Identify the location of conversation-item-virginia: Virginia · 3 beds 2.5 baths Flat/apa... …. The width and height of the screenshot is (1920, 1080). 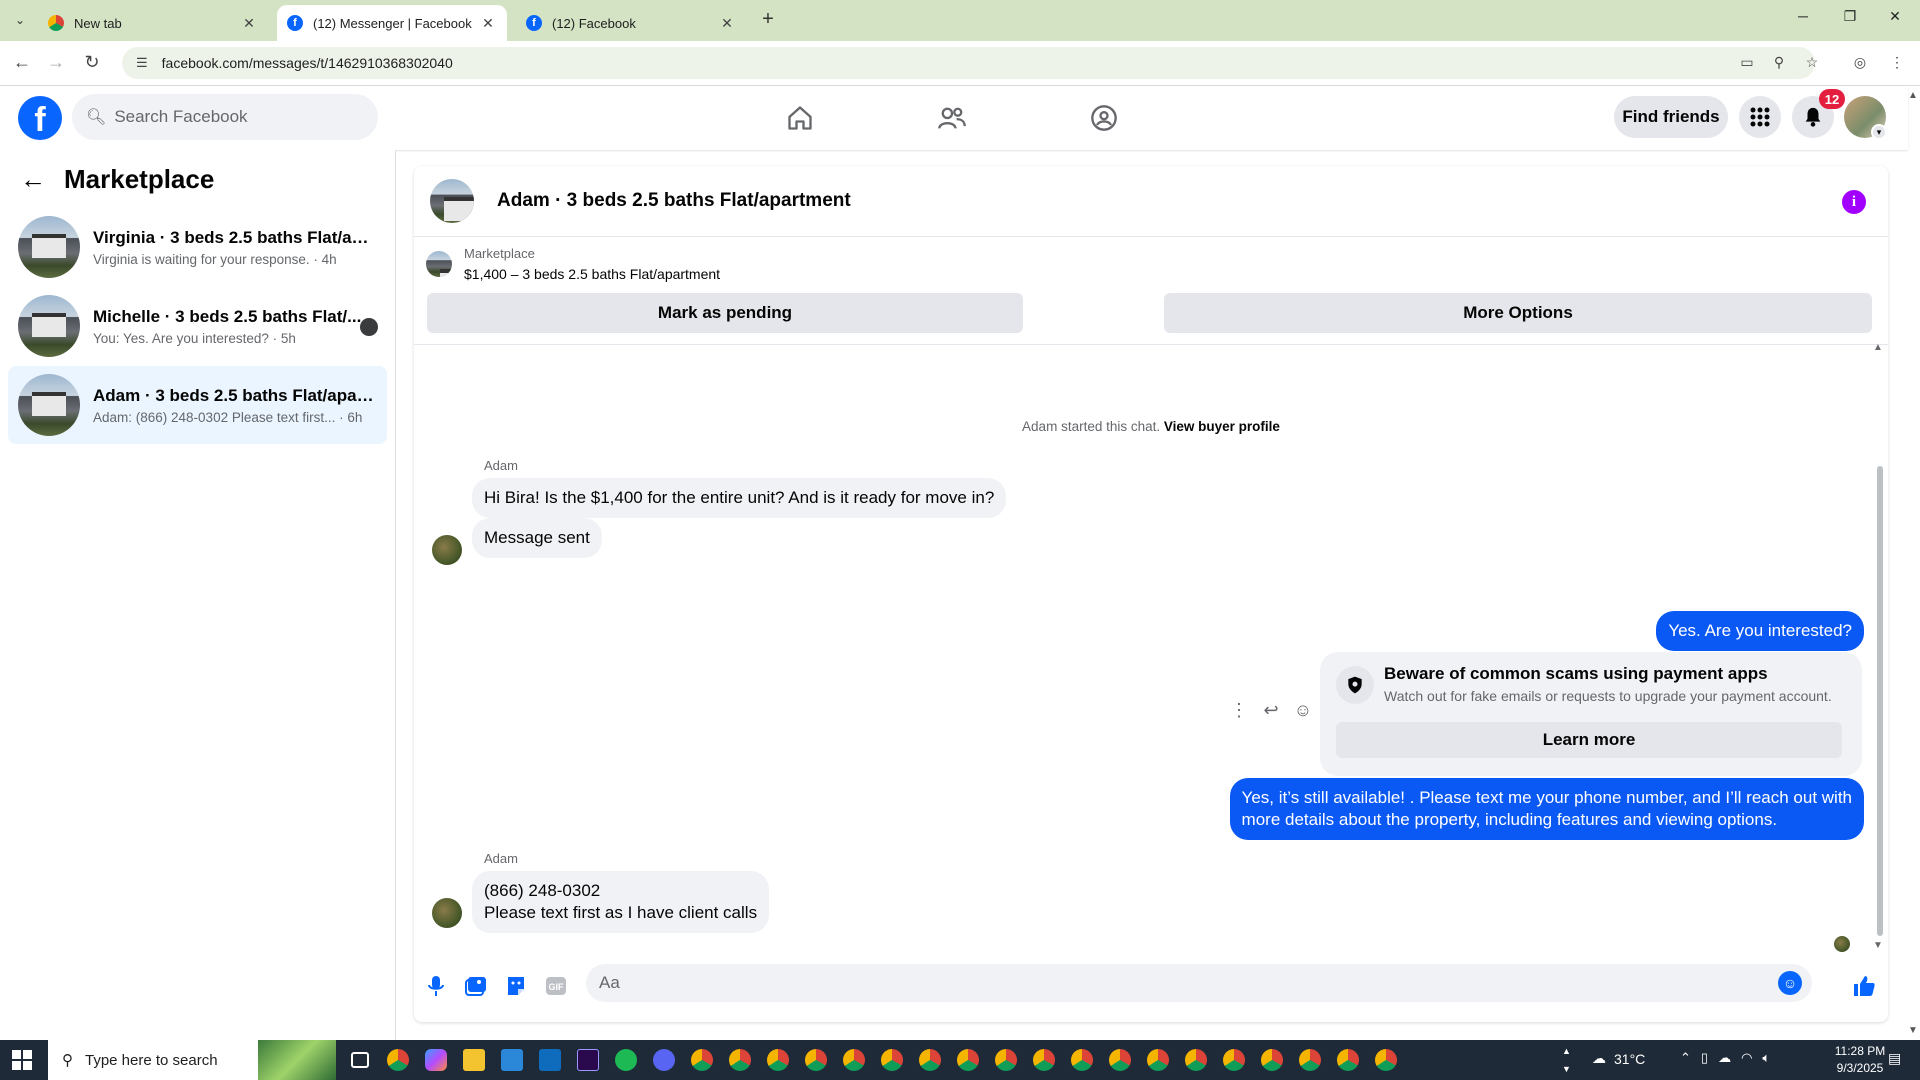
(197, 247).